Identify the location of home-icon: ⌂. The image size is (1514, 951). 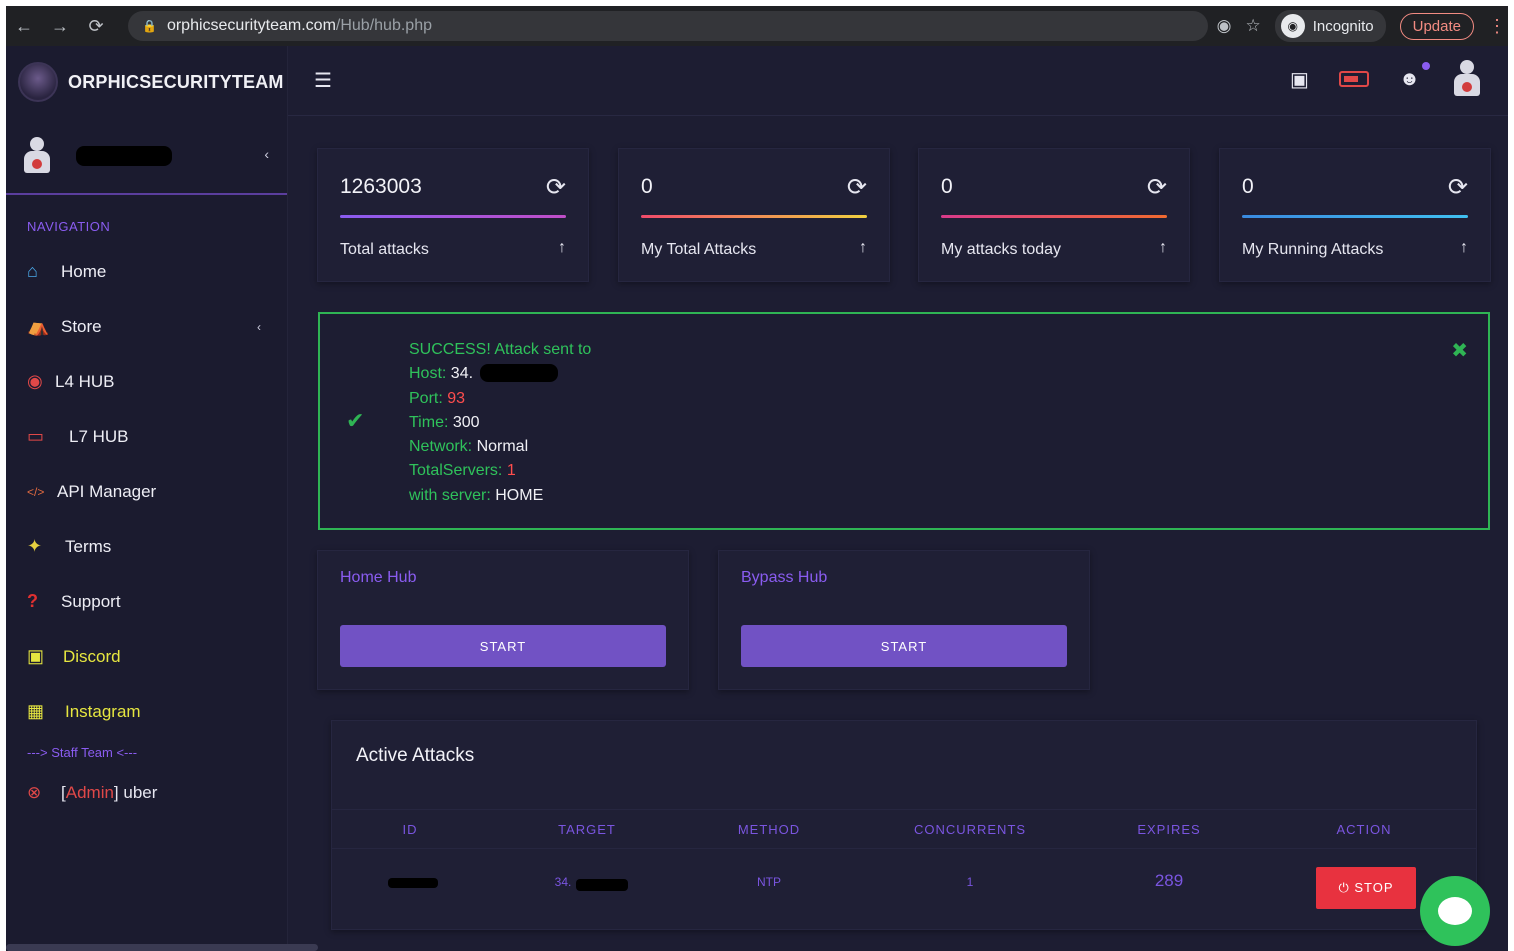
(32, 271).